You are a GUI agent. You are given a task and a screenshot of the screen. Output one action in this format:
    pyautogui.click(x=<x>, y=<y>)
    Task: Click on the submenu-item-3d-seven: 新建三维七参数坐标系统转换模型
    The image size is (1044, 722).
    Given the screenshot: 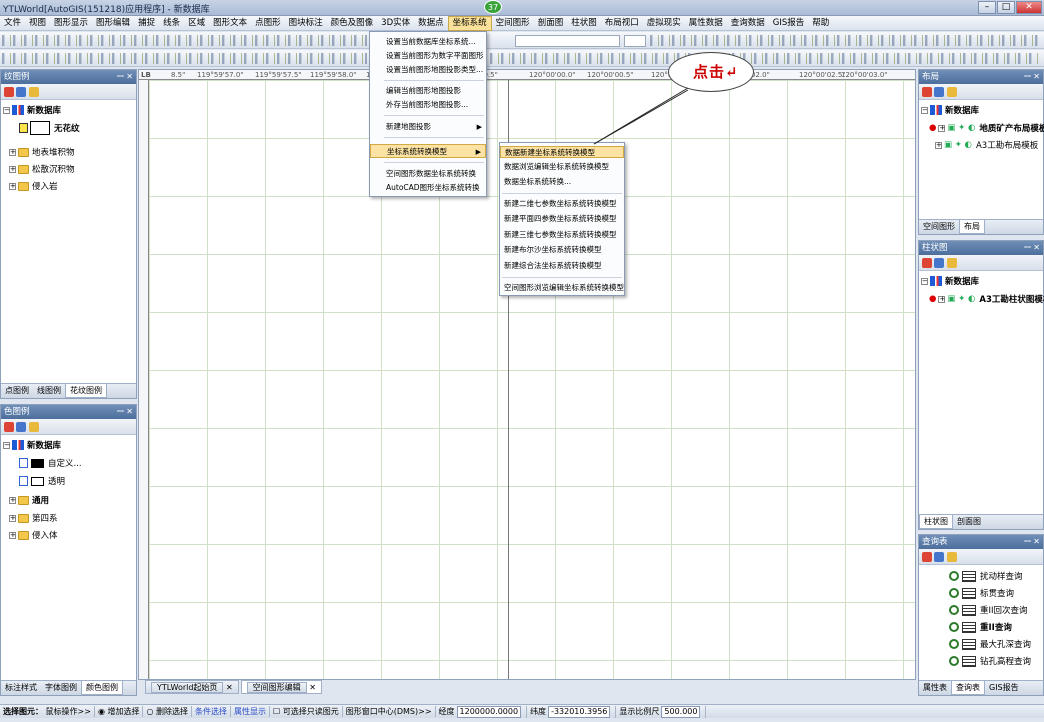 What is the action you would take?
    pyautogui.click(x=562, y=235)
    